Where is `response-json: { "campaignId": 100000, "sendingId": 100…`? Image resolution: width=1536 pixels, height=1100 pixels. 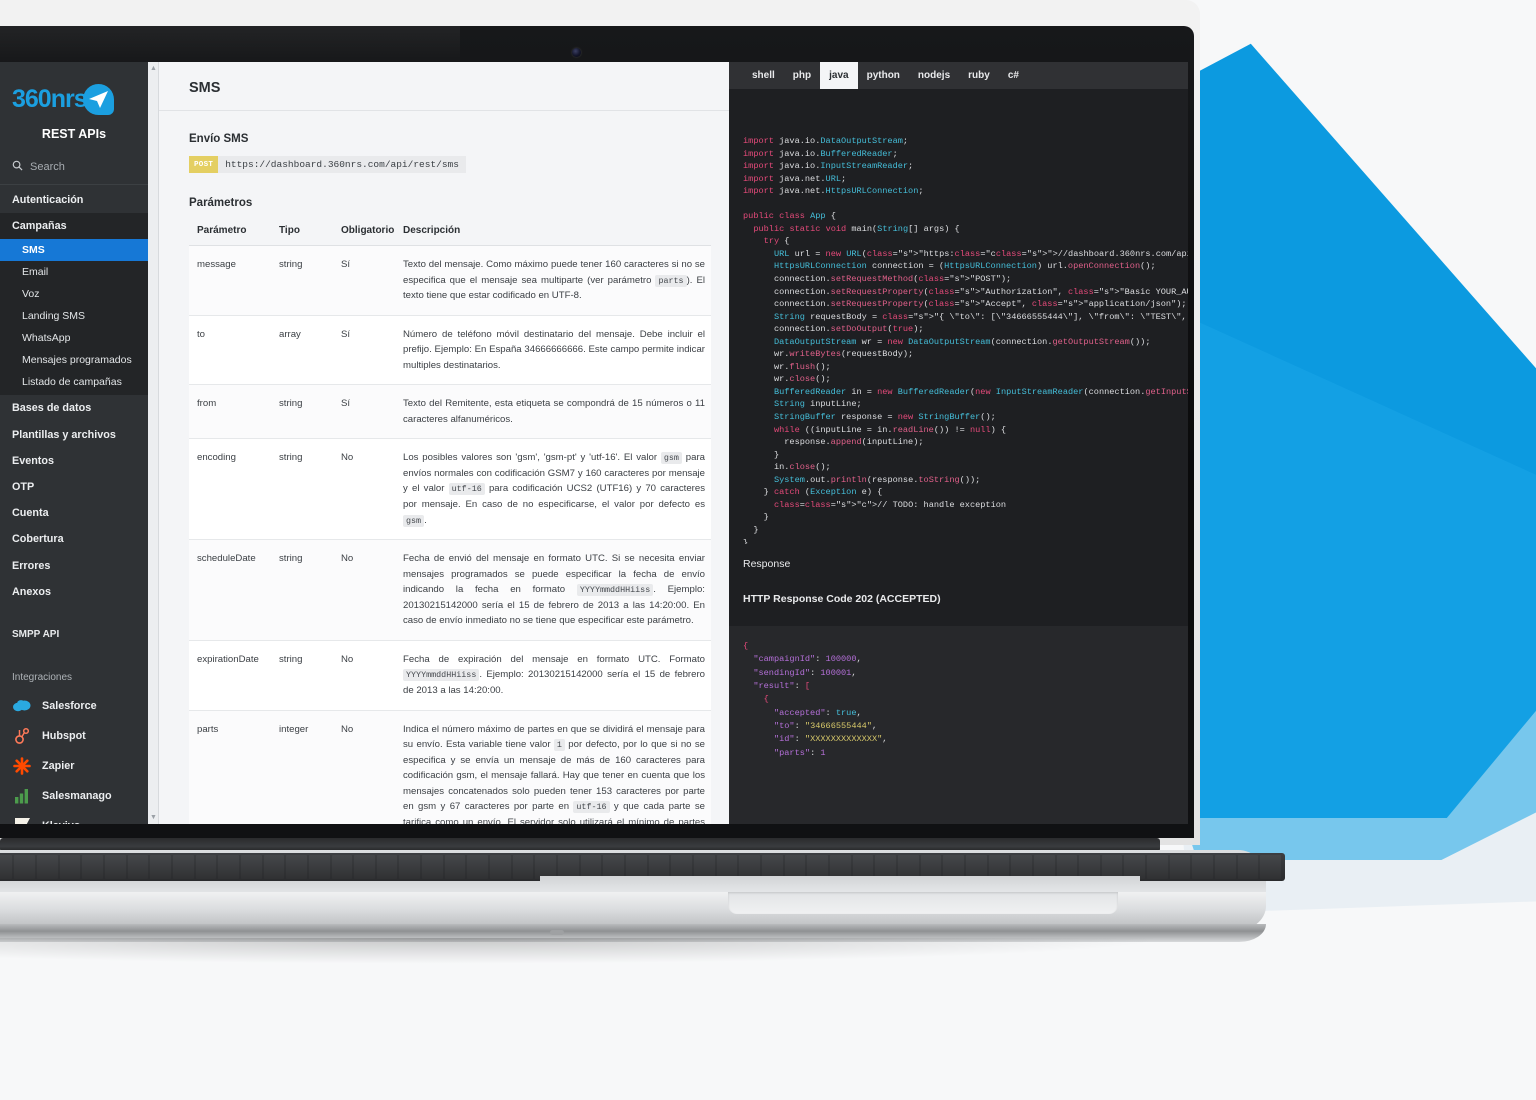
response-json: { "campaignId": 100000, "sendingId": 100… is located at coordinates (815, 699).